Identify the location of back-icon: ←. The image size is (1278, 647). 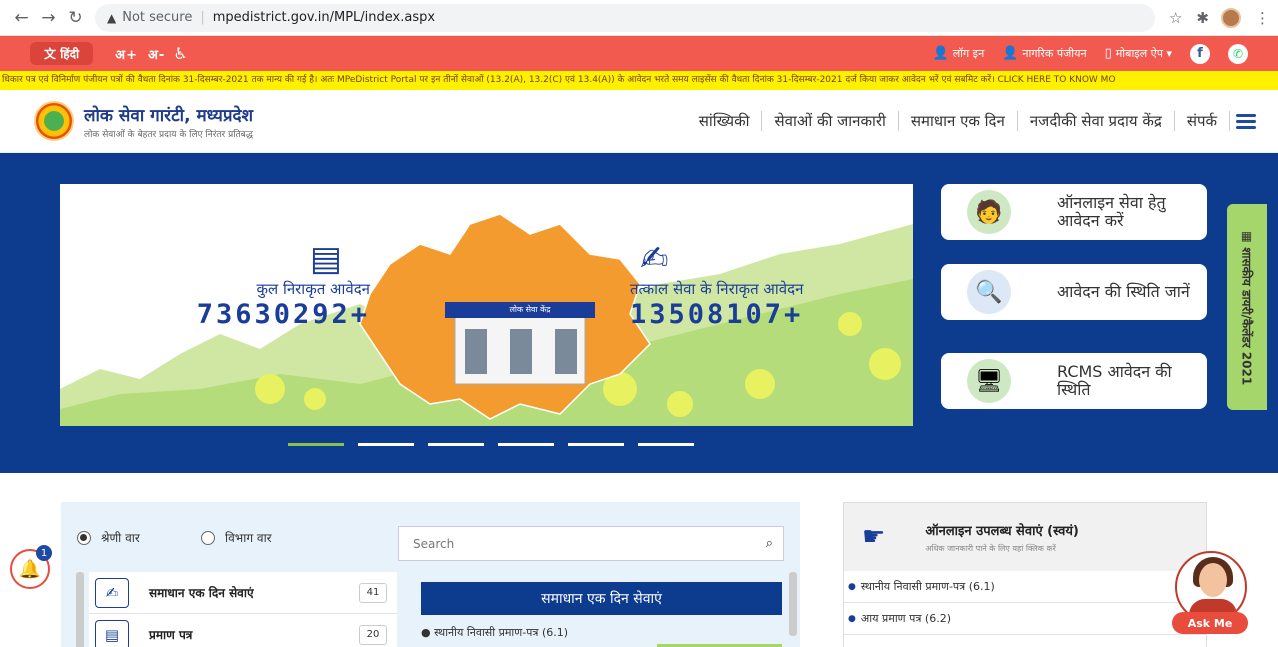
(21, 18).